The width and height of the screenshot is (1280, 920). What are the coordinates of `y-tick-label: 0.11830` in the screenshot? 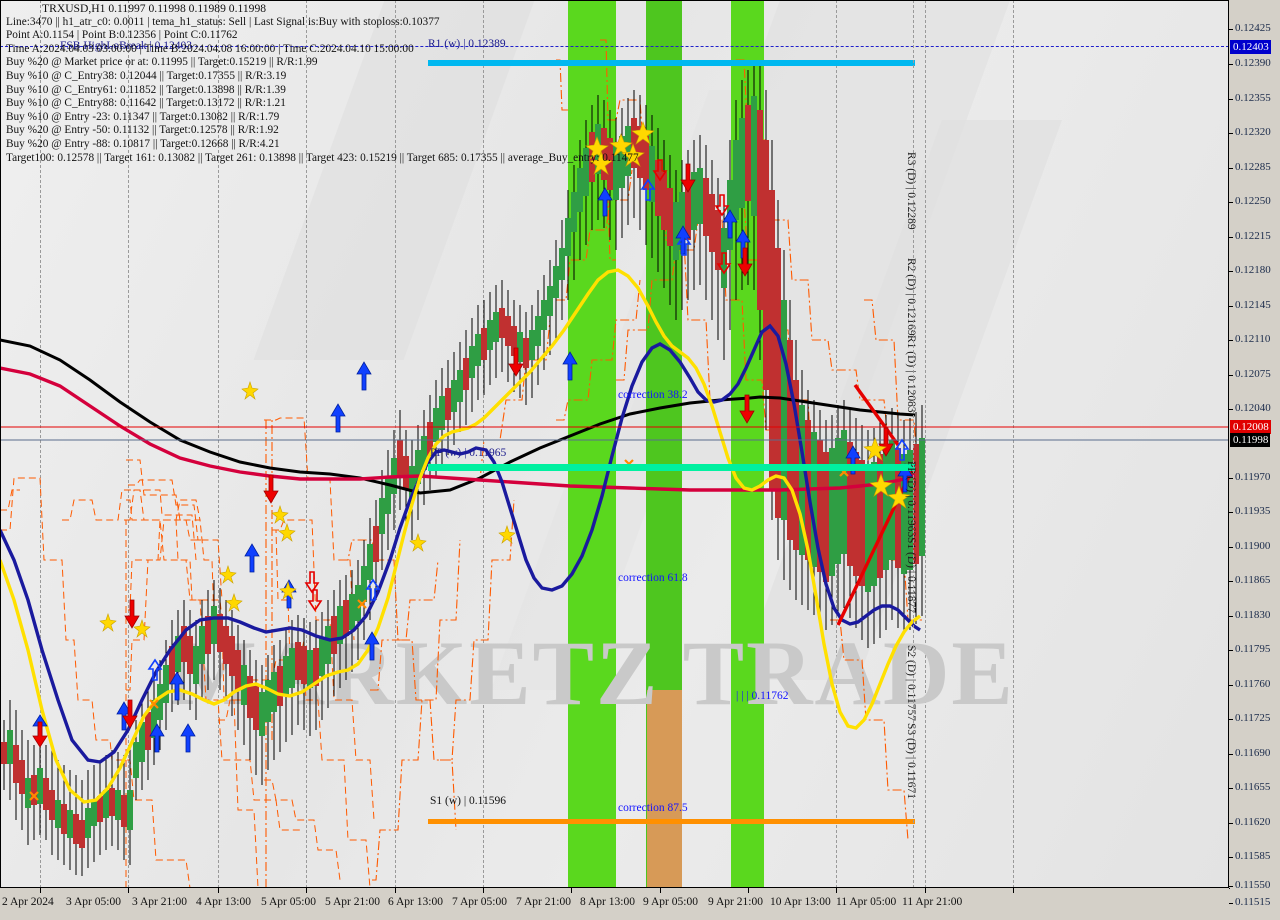 It's located at (1253, 615).